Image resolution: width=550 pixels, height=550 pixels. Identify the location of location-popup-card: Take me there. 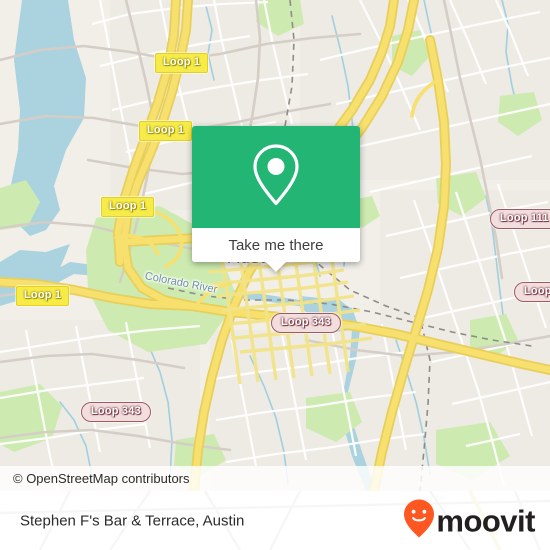
(276, 199).